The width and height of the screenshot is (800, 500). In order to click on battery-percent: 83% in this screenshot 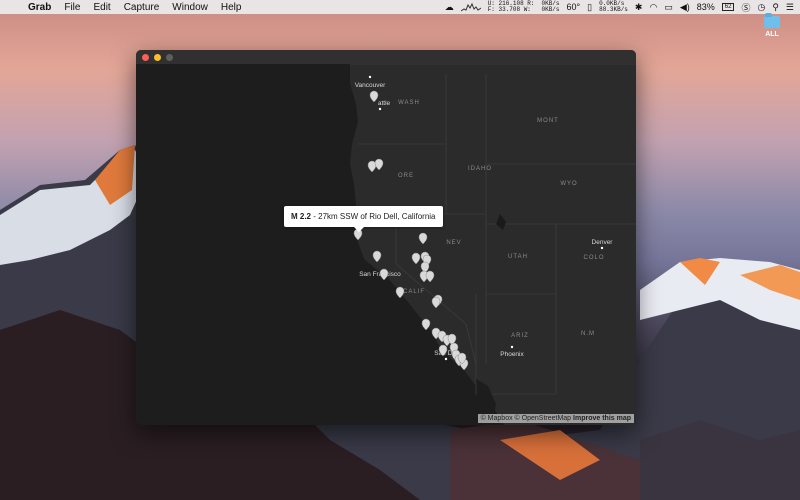, I will do `click(706, 7)`.